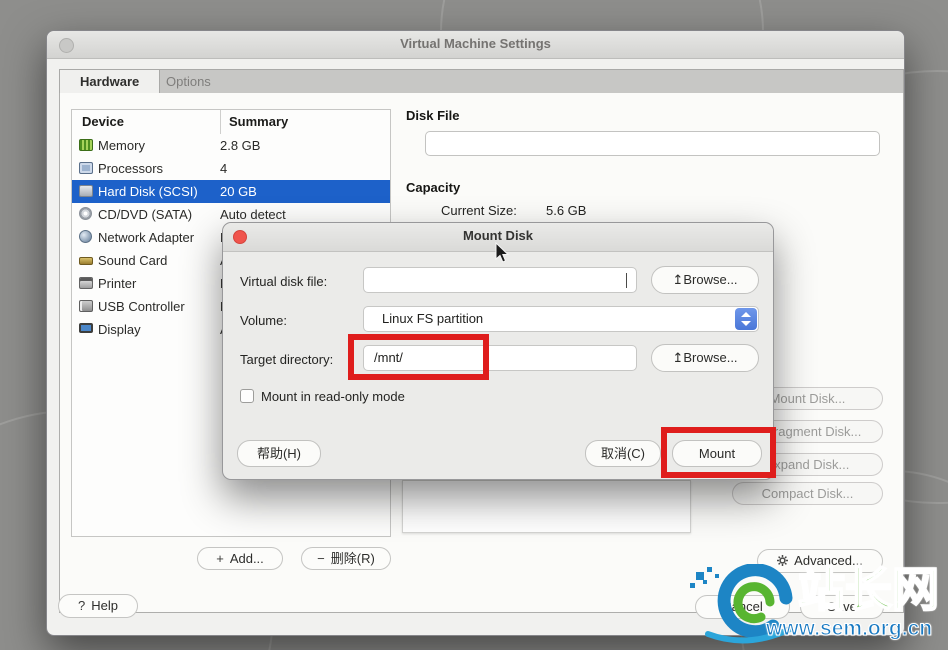  Describe the element at coordinates (284, 281) in the screenshot. I see `virtual-disk-file-label: Virtual disk file:` at that location.